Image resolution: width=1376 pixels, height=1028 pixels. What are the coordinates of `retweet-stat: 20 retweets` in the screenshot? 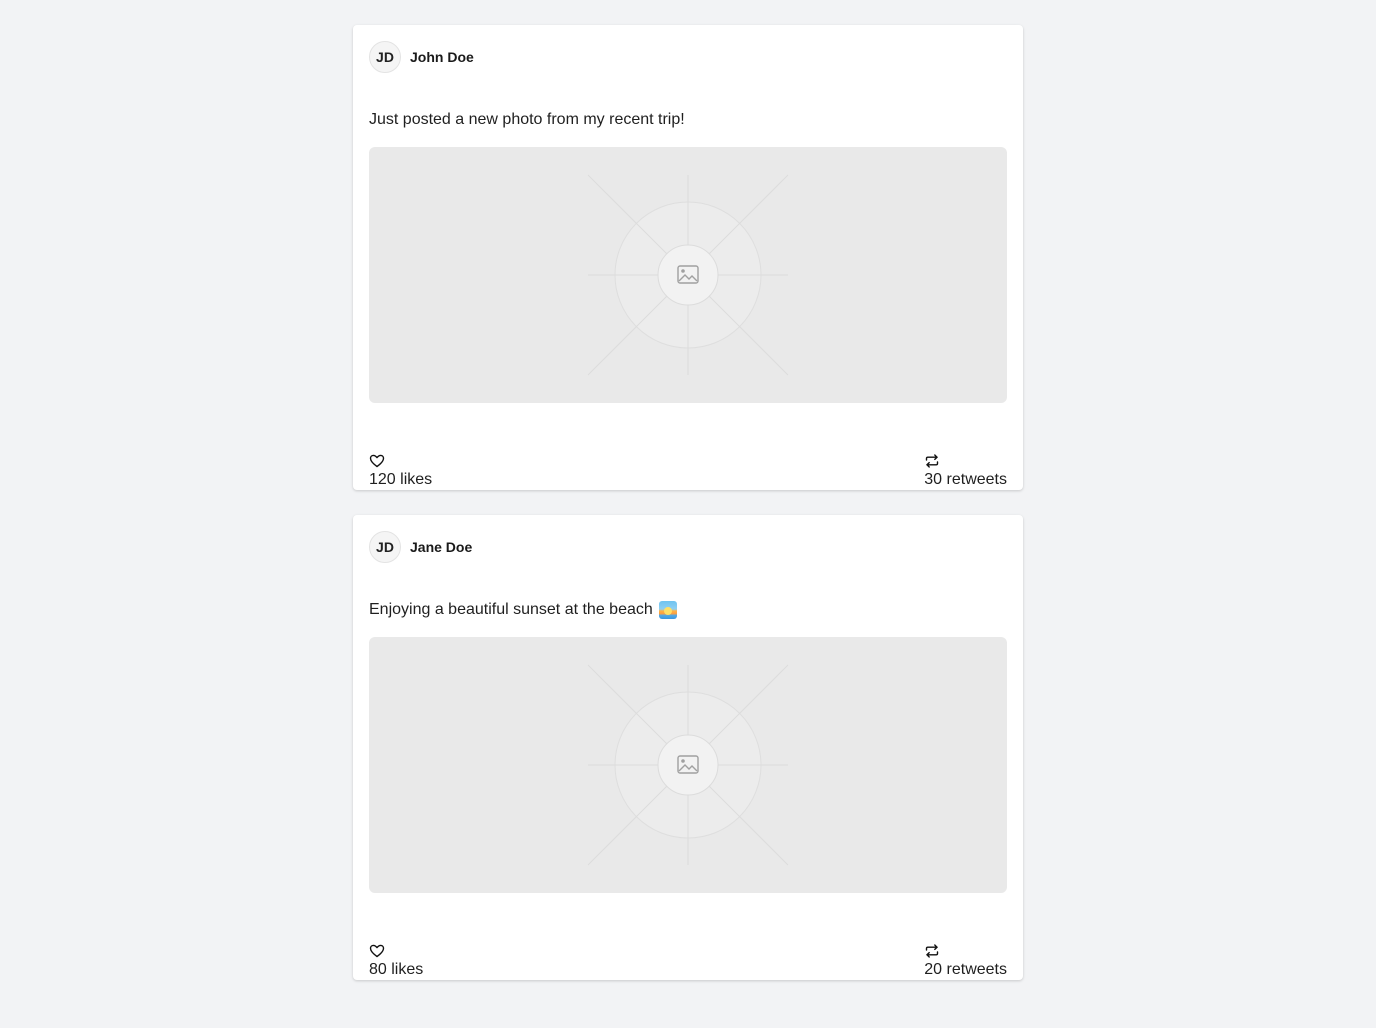 It's located at (965, 962).